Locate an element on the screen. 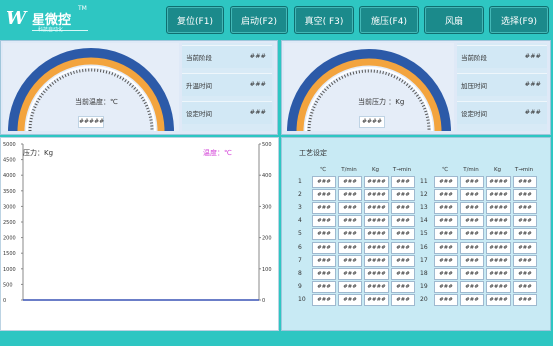 The image size is (553, 346). row-number: 10 is located at coordinates (302, 299).